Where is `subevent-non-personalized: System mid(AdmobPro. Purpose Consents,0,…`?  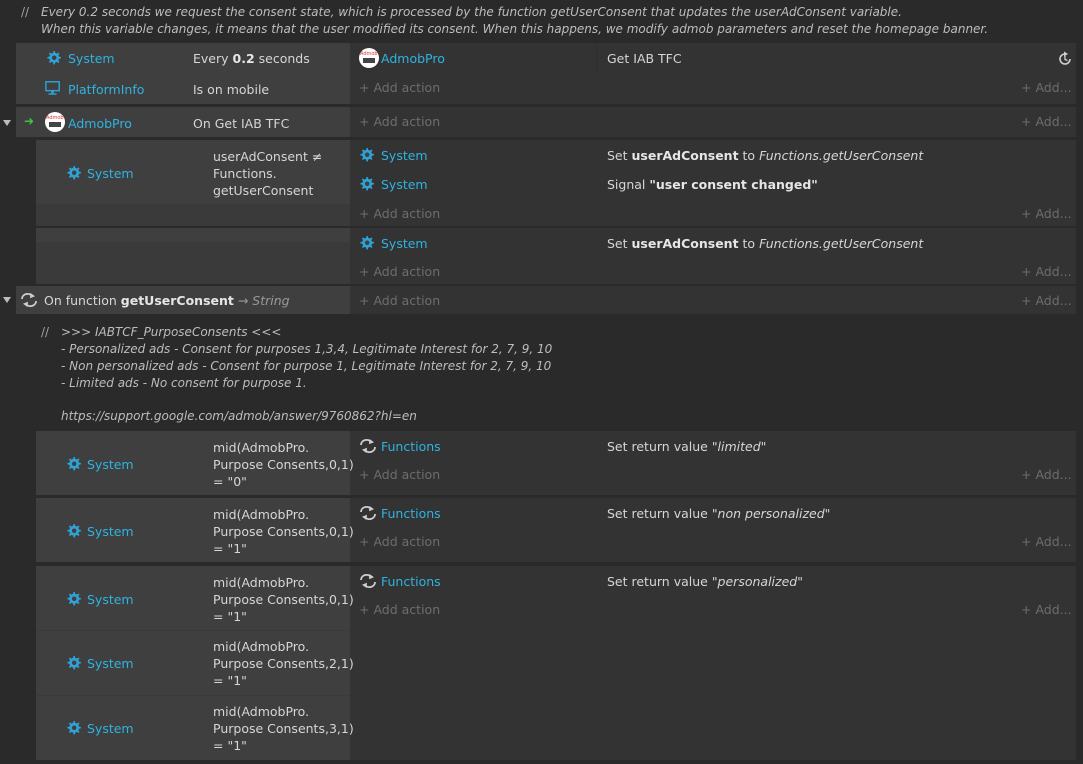 subevent-non-personalized: System mid(AdmobPro. Purpose Consents,0,… is located at coordinates (556, 530).